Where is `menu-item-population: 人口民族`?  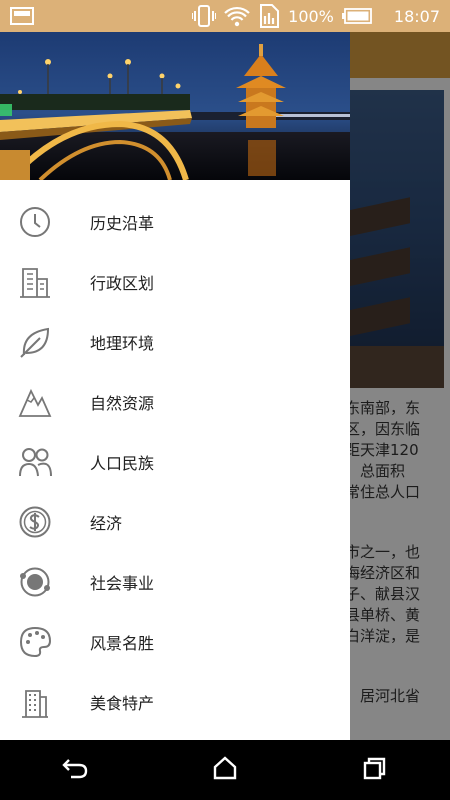
menu-item-population: 人口民族 is located at coordinates (175, 462).